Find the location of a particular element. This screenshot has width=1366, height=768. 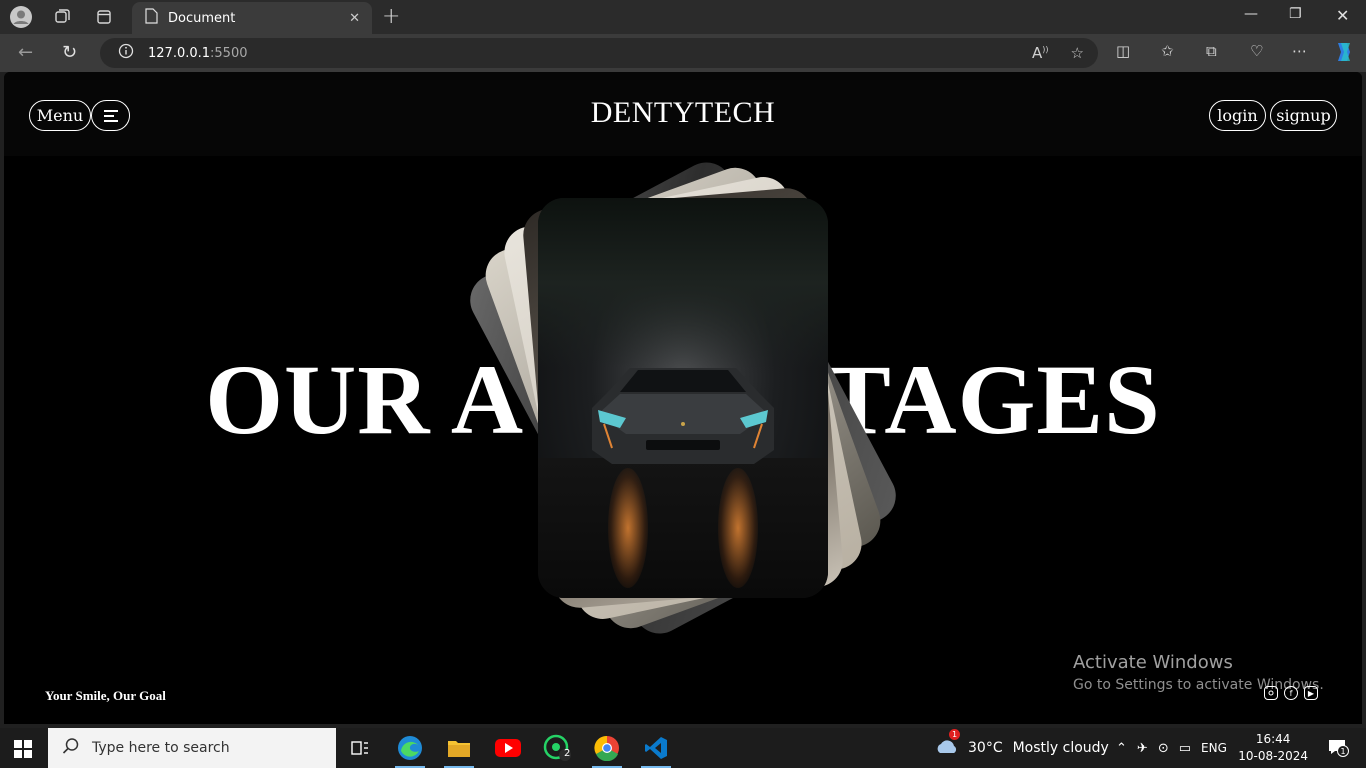

tagline: Your Smile, Our Goal is located at coordinates (105, 695).